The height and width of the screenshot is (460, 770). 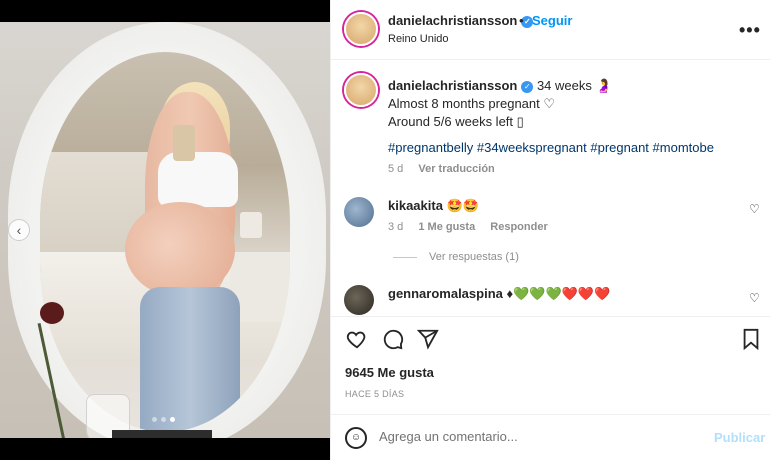 What do you see at coordinates (356, 438) in the screenshot?
I see `emoji-icon: ☺` at bounding box center [356, 438].